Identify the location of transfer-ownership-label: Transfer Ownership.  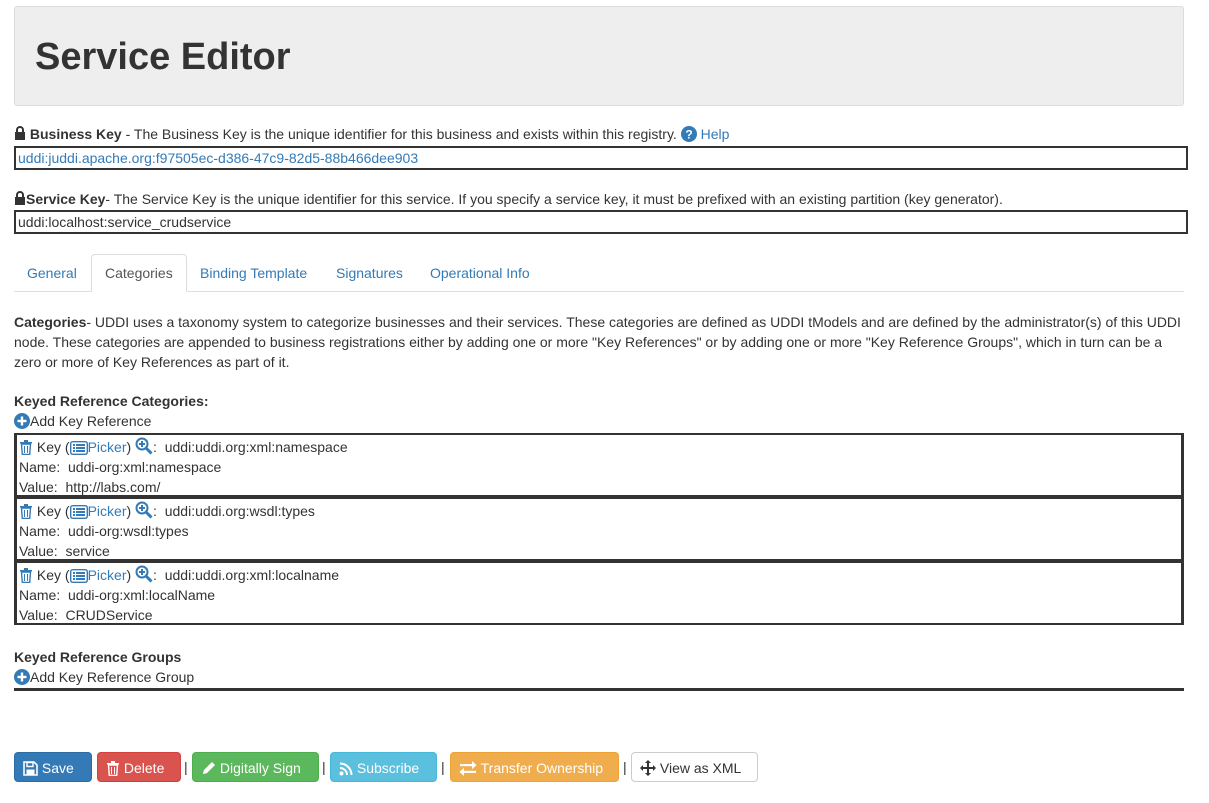
(542, 768).